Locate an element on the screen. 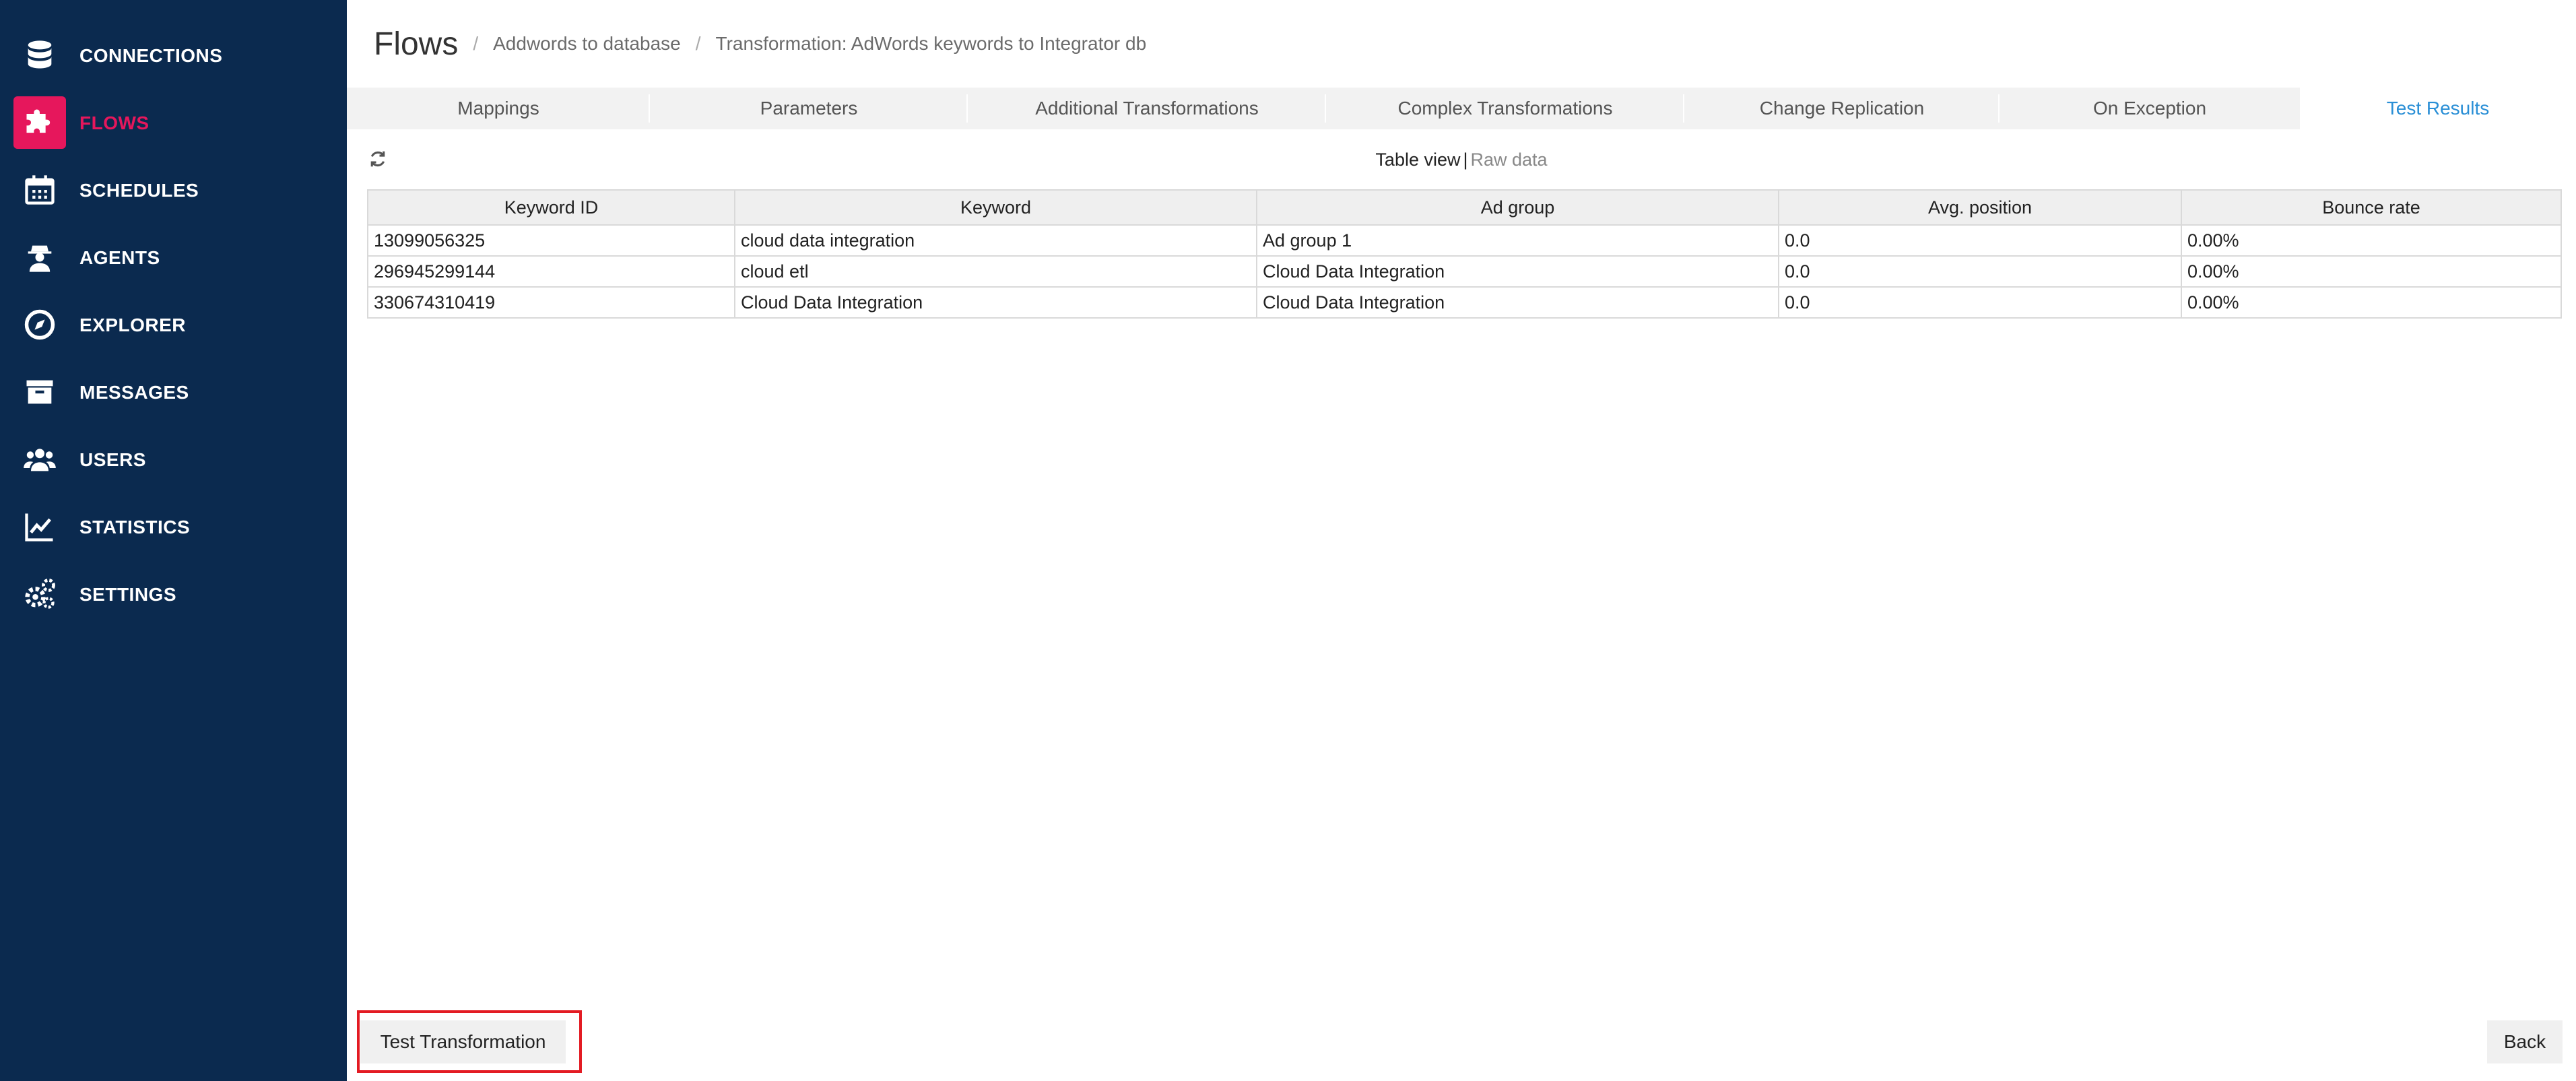 The height and width of the screenshot is (1081, 2576). sidebar-item-label: MESSAGES is located at coordinates (134, 392).